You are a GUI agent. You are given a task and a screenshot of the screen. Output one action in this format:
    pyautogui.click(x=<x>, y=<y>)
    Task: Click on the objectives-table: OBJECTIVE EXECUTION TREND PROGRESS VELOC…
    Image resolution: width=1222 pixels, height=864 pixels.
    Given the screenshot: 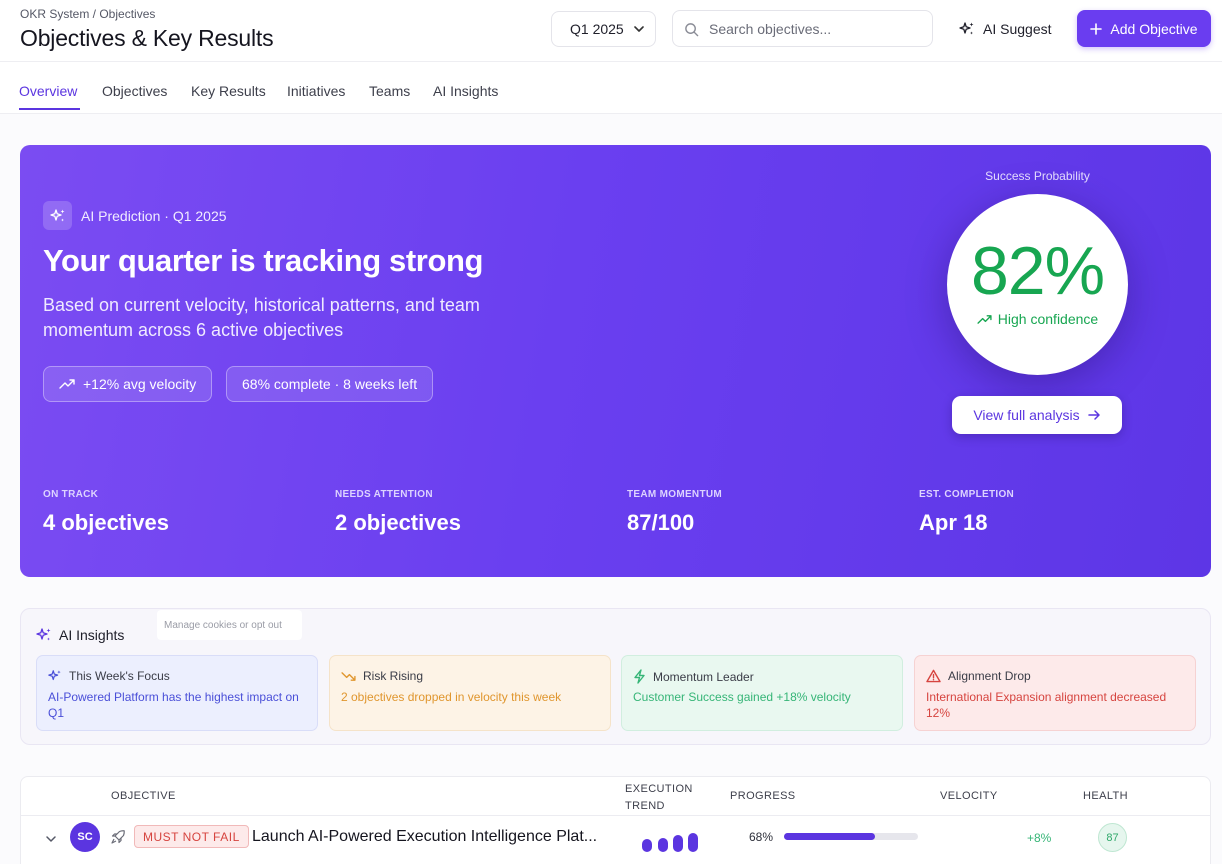 What is the action you would take?
    pyautogui.click(x=615, y=820)
    